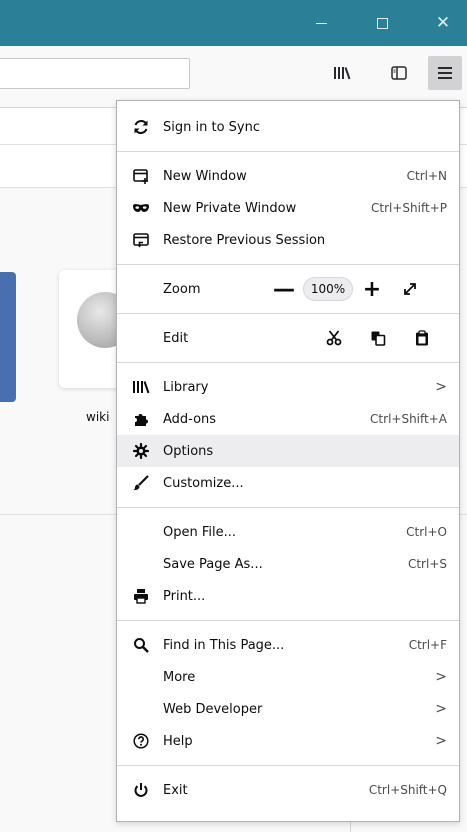  Describe the element at coordinates (141, 240) in the screenshot. I see `restore-session-icon` at that location.